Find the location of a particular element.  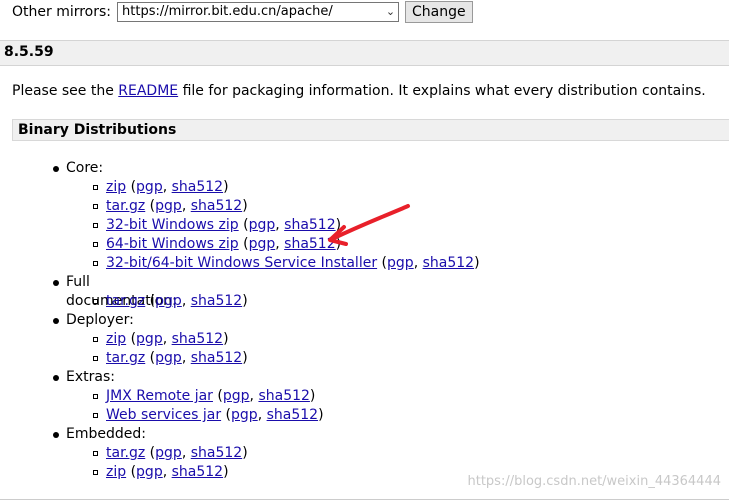

extras-jmx-link: JMX Remote jar is located at coordinates (159, 396).